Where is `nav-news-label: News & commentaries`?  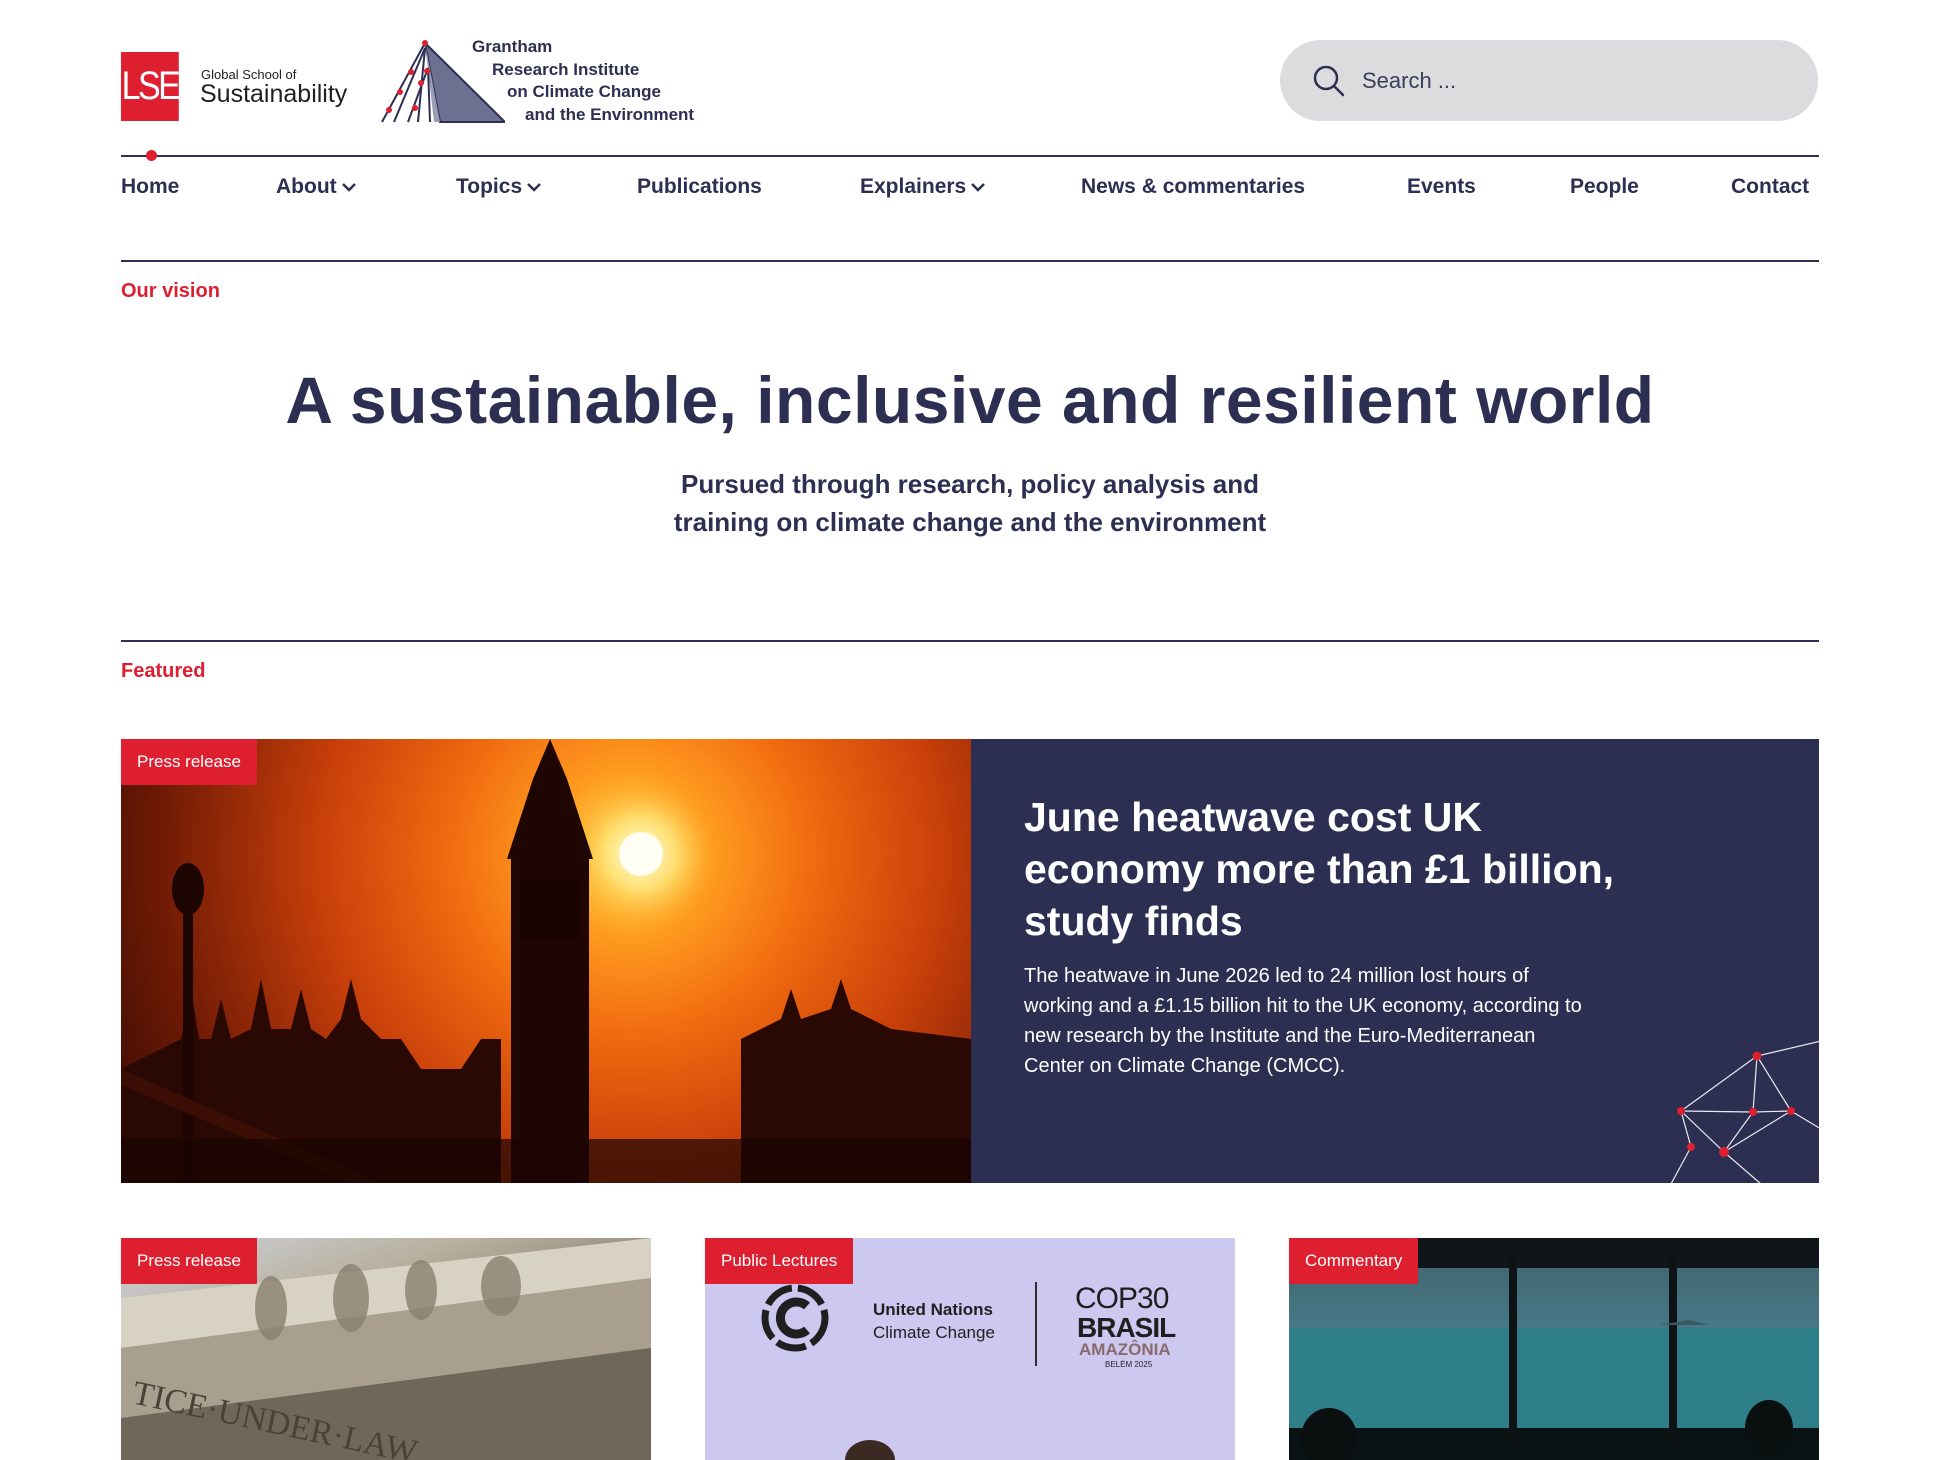
nav-news-label: News & commentaries is located at coordinates (1193, 186).